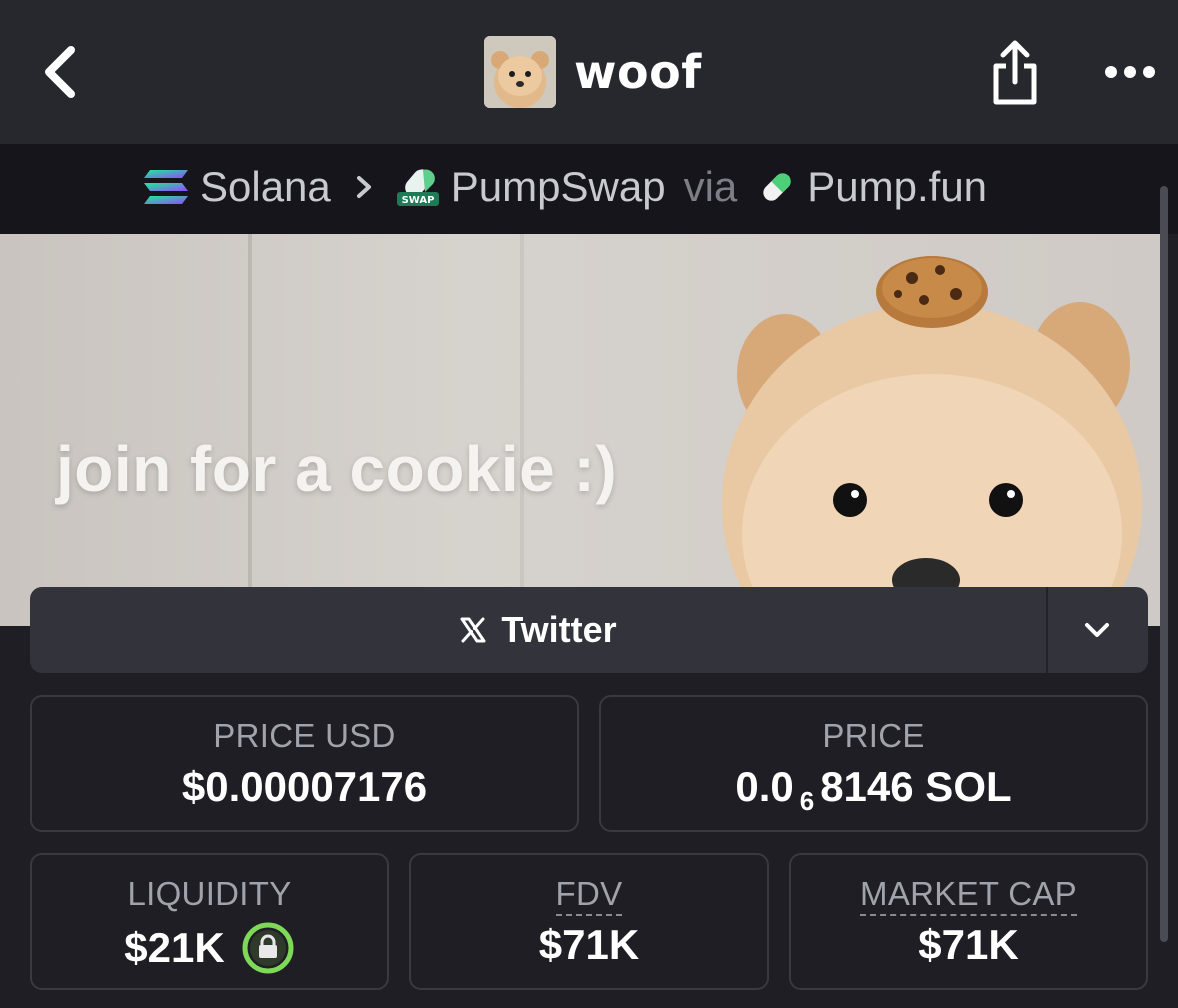 This screenshot has width=1178, height=1008. I want to click on share-button, so click(1015, 72).